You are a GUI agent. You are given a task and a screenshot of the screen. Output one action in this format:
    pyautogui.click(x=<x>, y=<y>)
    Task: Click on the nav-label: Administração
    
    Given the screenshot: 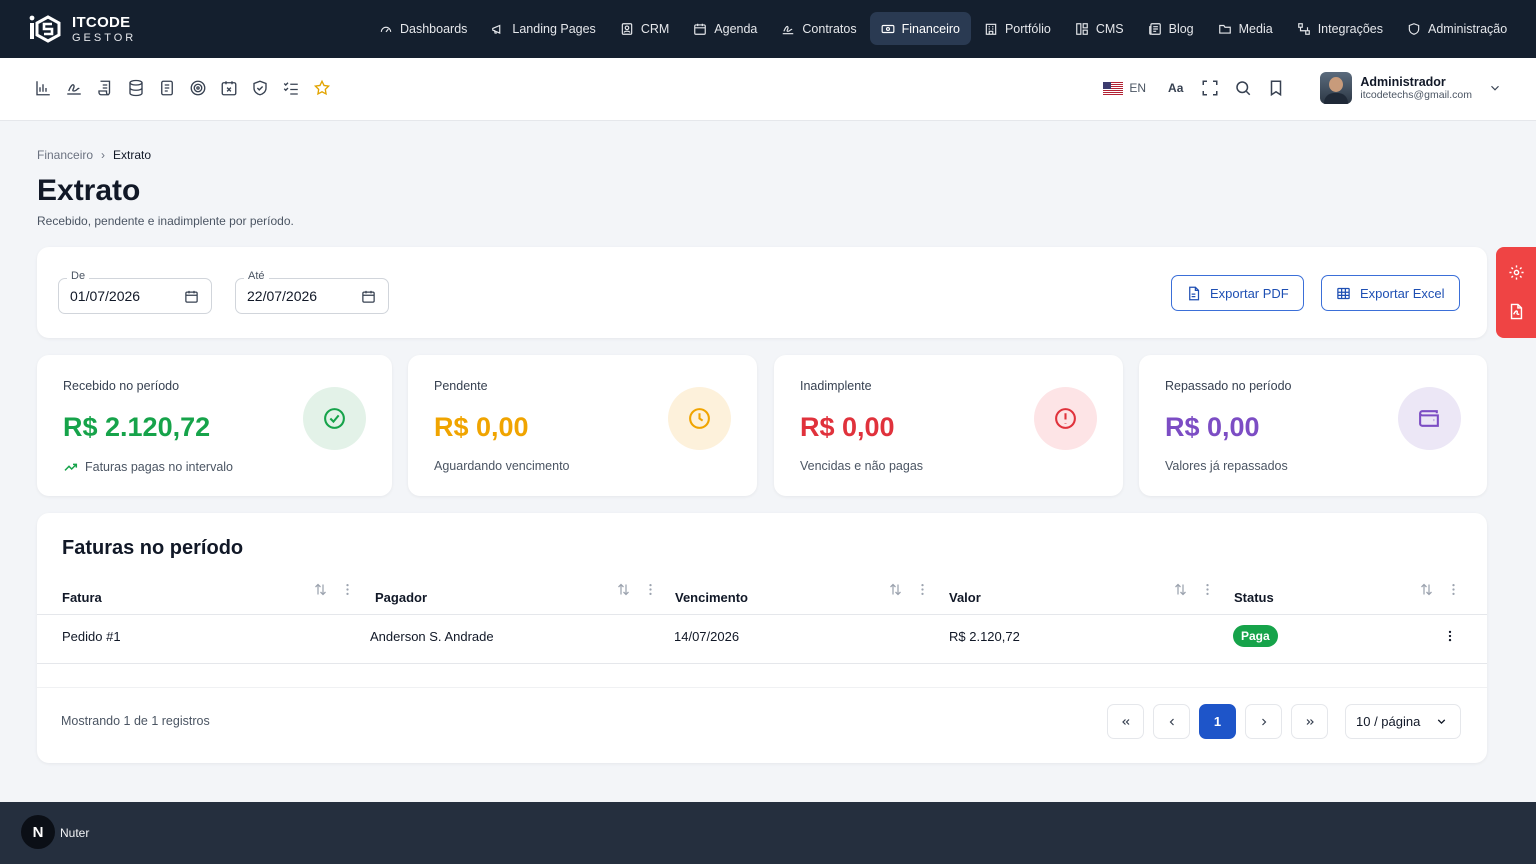 What is the action you would take?
    pyautogui.click(x=1468, y=28)
    